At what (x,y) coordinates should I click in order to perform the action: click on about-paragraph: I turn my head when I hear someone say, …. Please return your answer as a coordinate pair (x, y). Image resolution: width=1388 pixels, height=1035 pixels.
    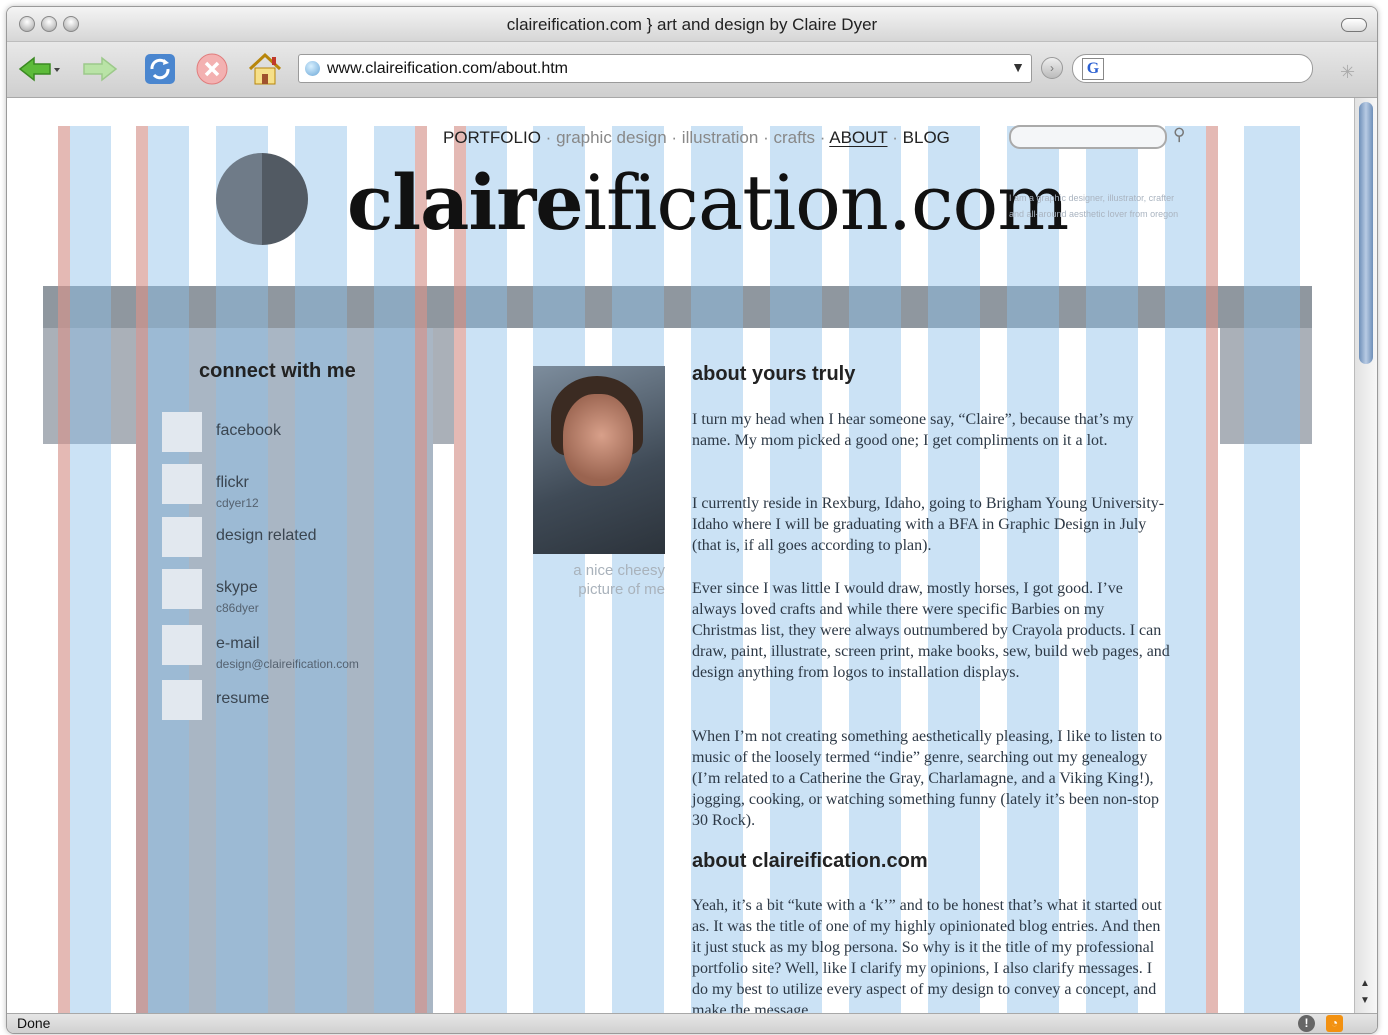
    Looking at the image, I should click on (913, 430).